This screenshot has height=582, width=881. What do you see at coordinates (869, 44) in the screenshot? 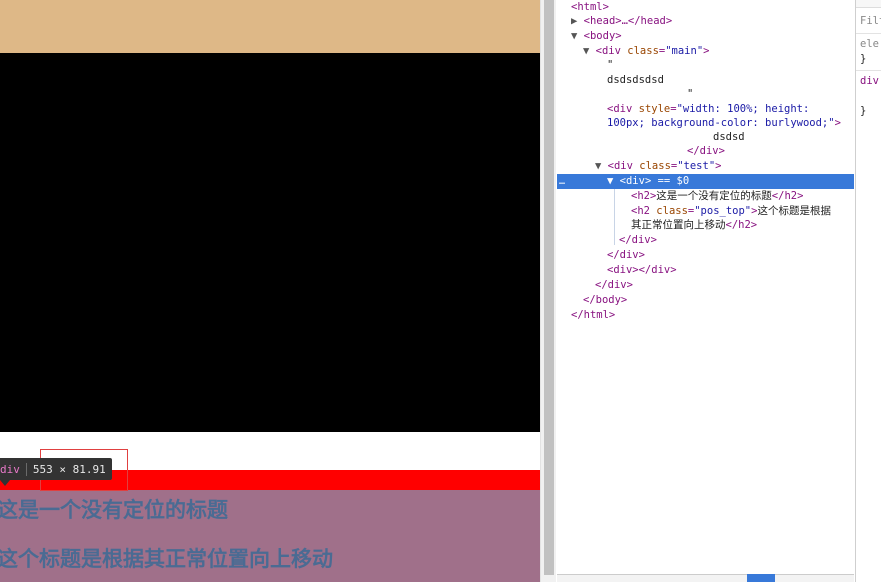
I see `element-style-label: ele` at bounding box center [869, 44].